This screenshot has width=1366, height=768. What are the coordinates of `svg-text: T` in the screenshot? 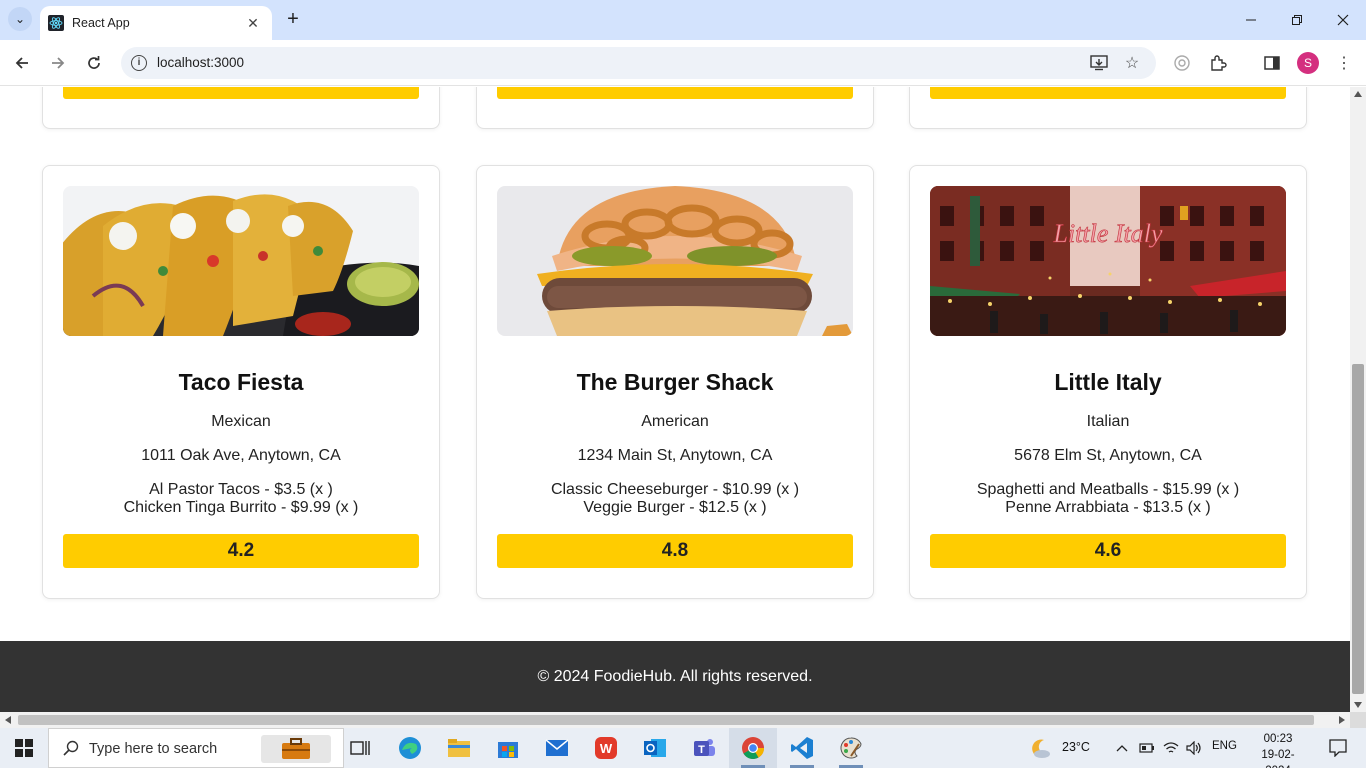 It's located at (701, 750).